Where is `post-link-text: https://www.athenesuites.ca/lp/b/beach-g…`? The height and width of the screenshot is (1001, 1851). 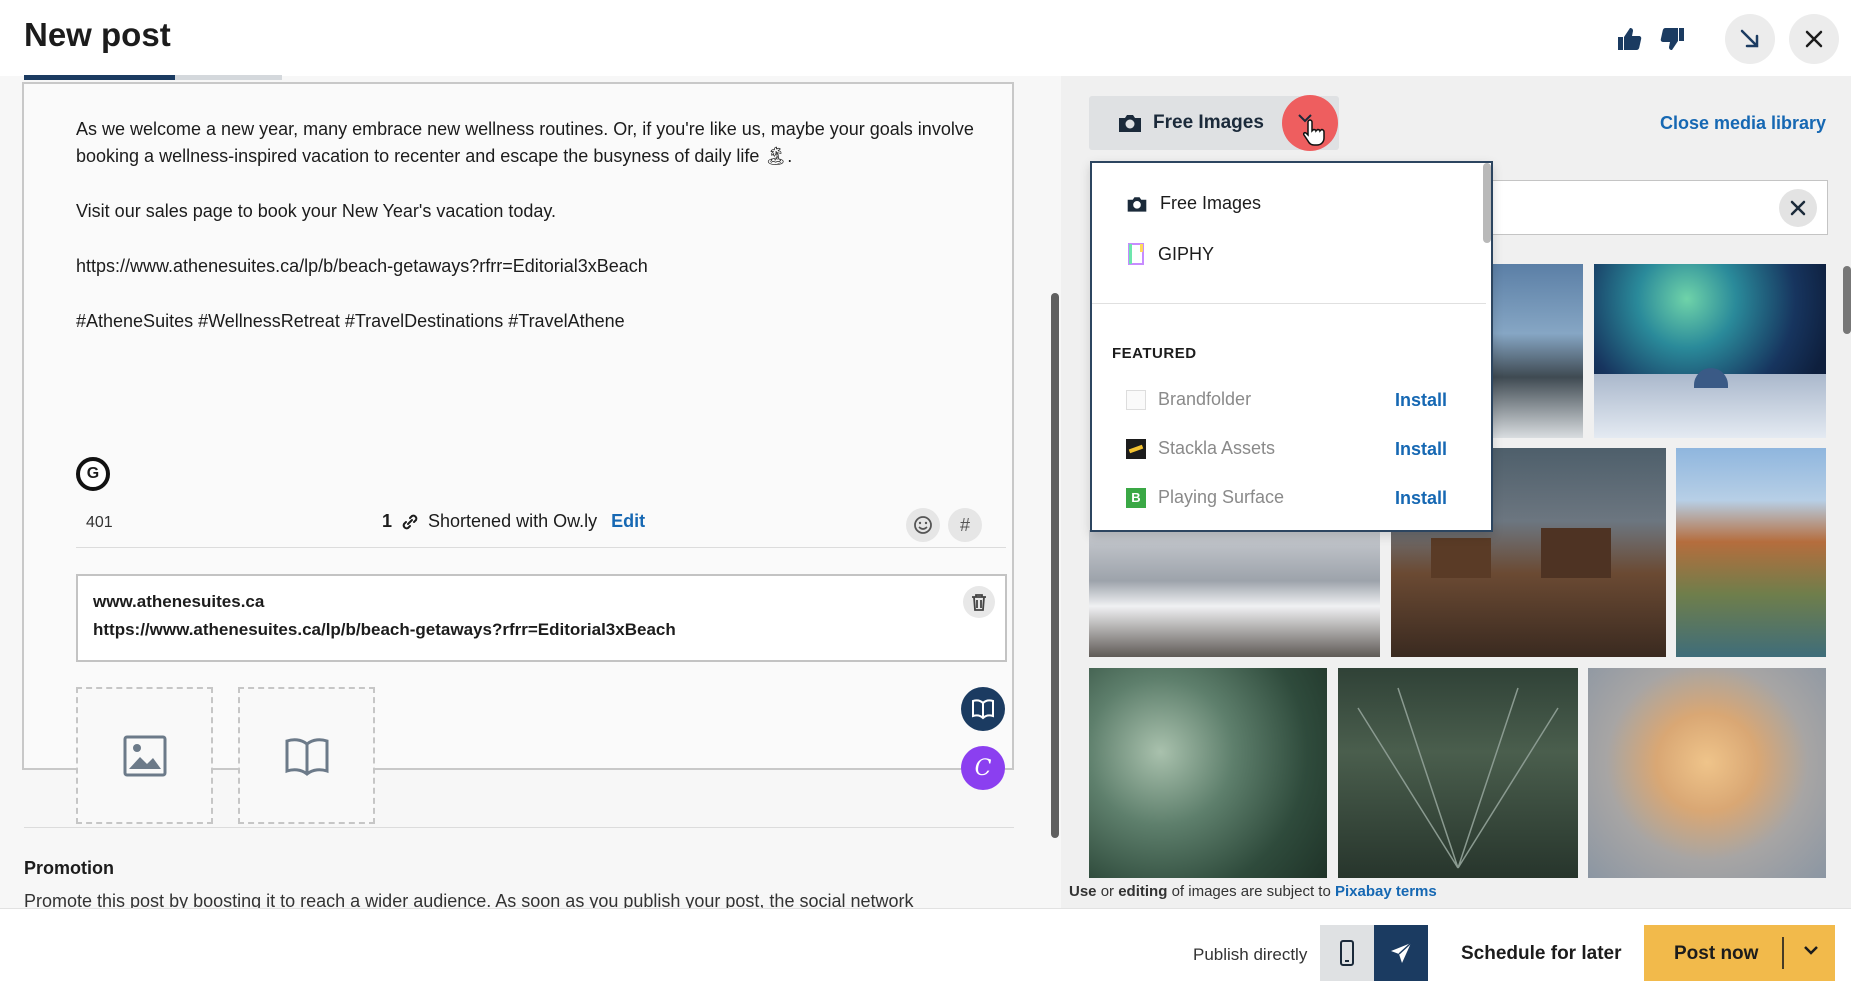
post-link-text: https://www.athenesuites.ca/lp/b/beach-g… is located at coordinates (362, 266).